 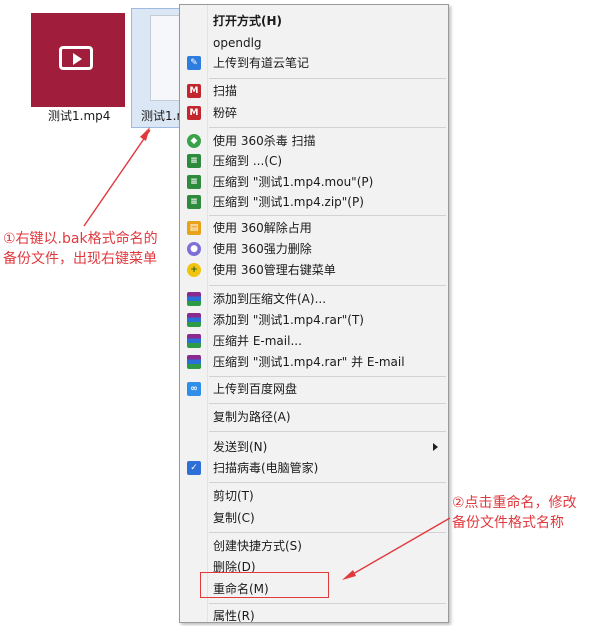 I want to click on arrow-to-rename, so click(x=396, y=548).